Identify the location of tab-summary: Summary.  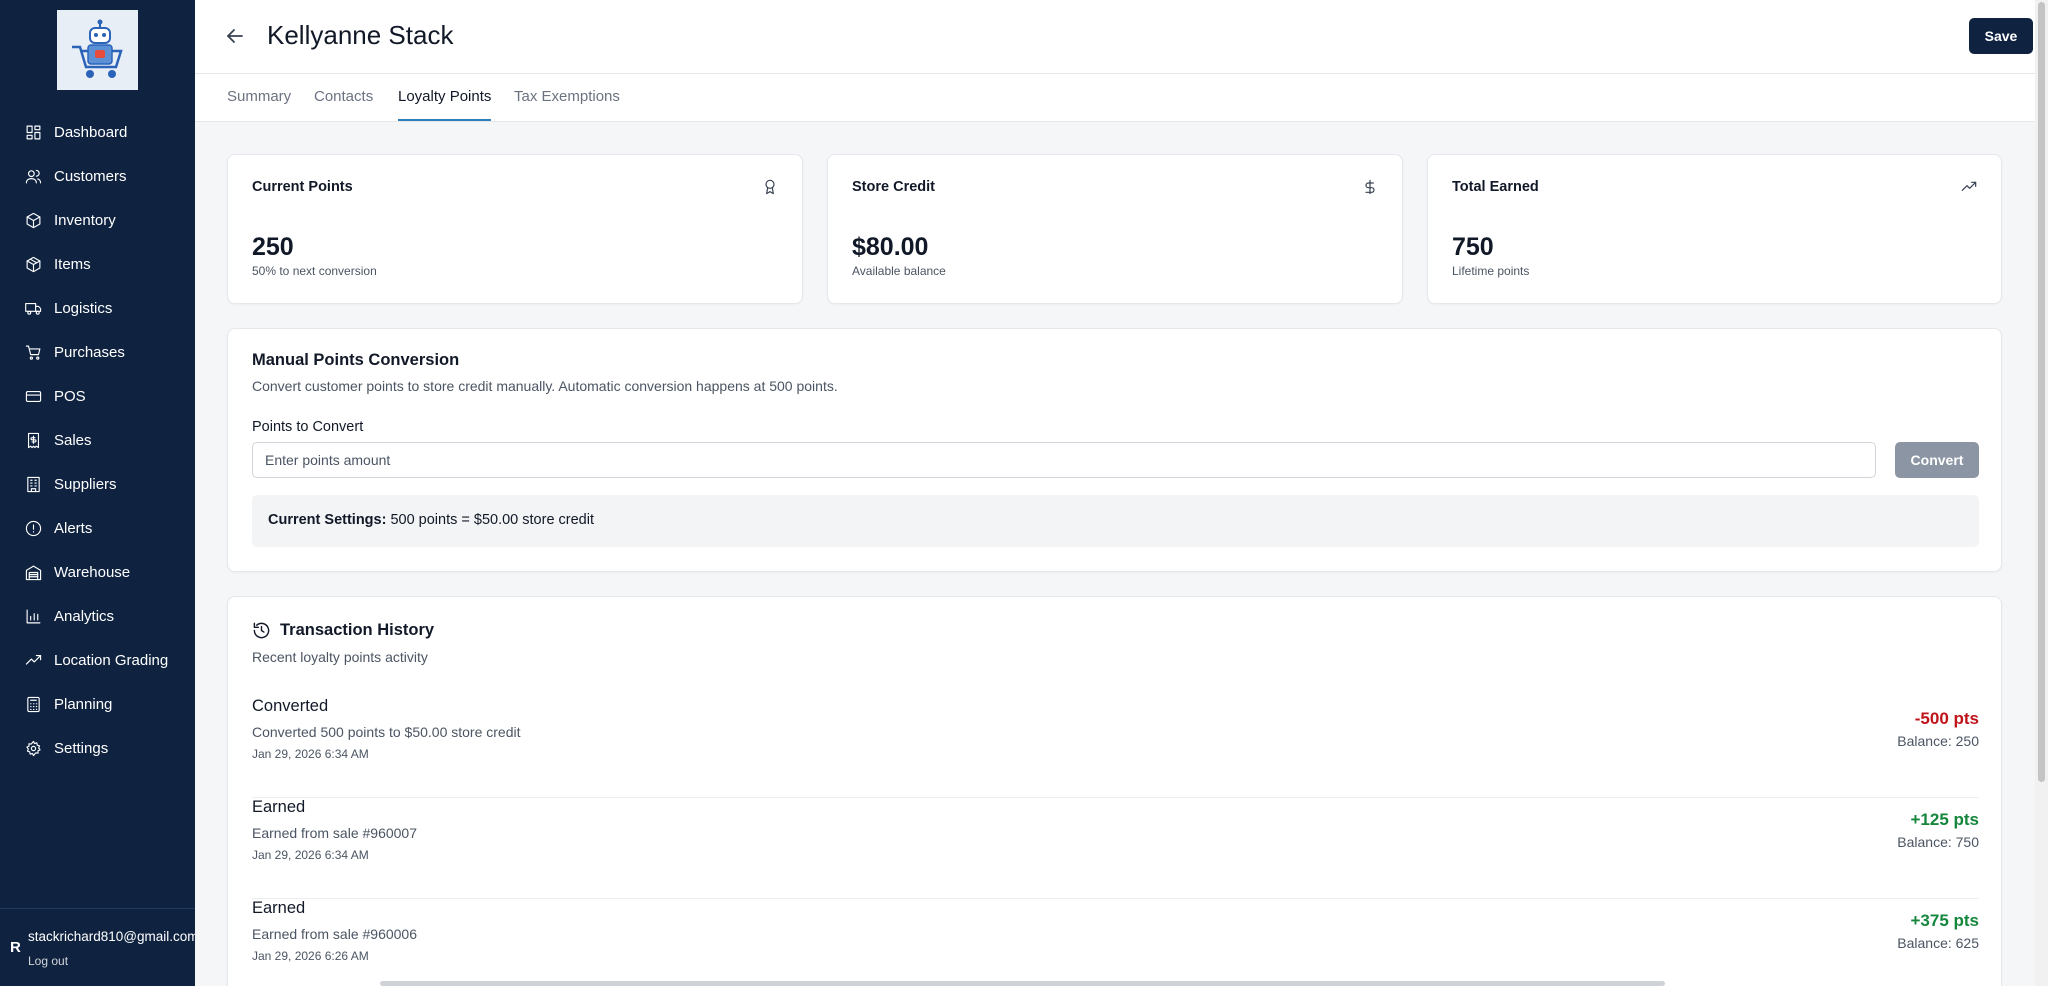
(259, 103).